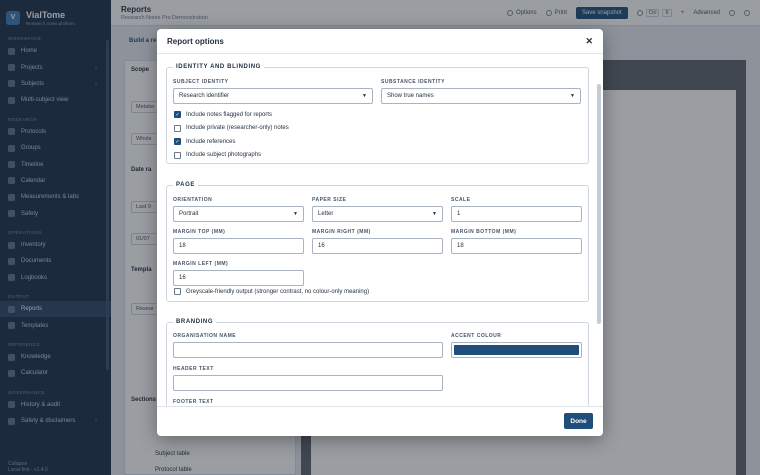 The height and width of the screenshot is (475, 760). I want to click on dialog-title: Report options, so click(195, 41).